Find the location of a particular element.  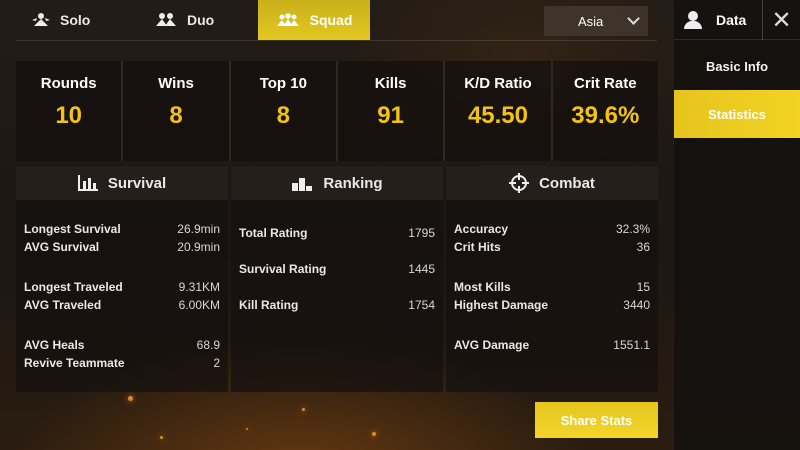

mode-tab-bar: Solo Duo Squad Asia is located at coordinates (336, 20).